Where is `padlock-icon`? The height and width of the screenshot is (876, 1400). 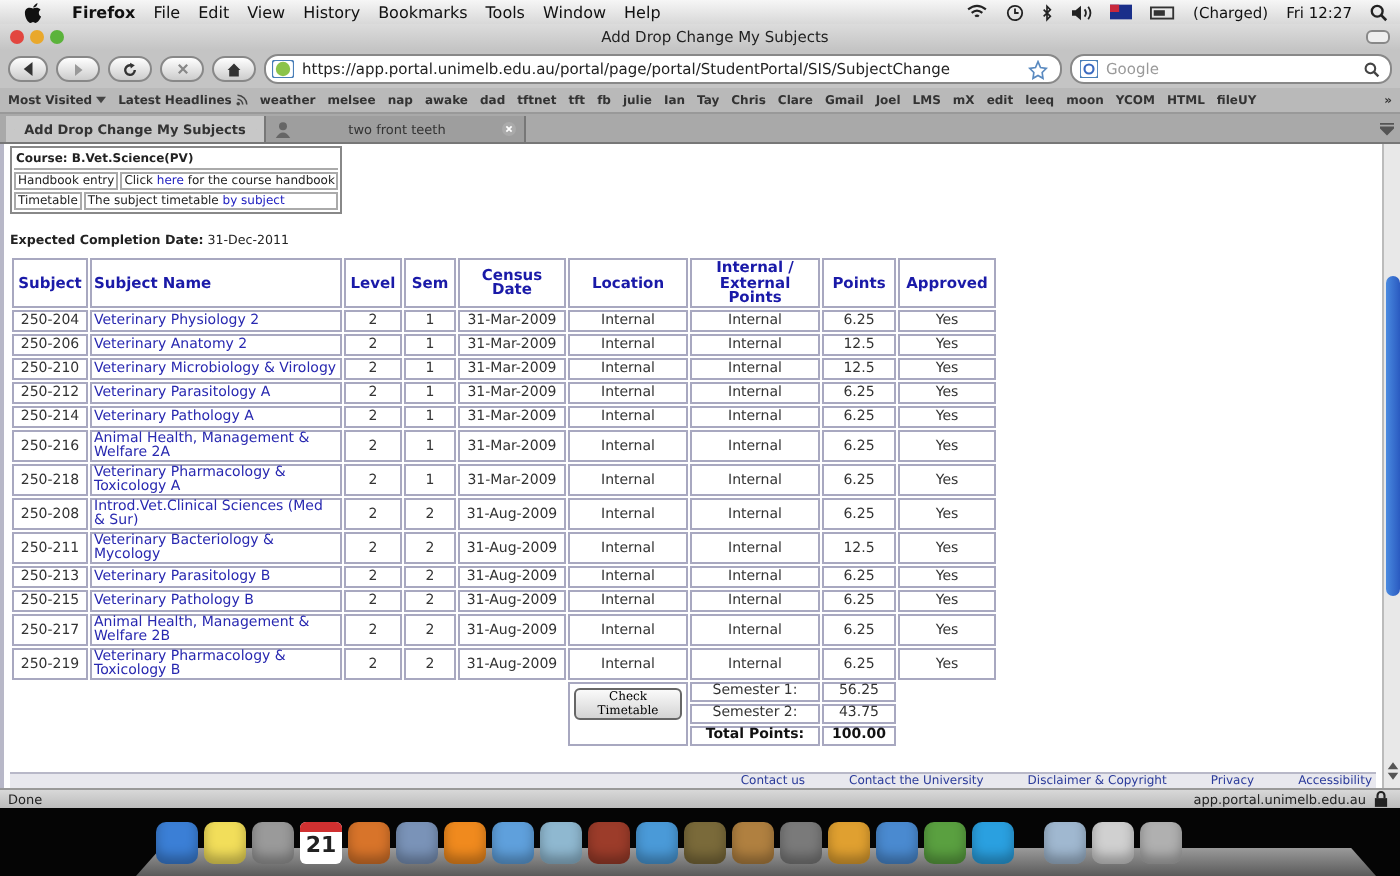 padlock-icon is located at coordinates (1381, 799).